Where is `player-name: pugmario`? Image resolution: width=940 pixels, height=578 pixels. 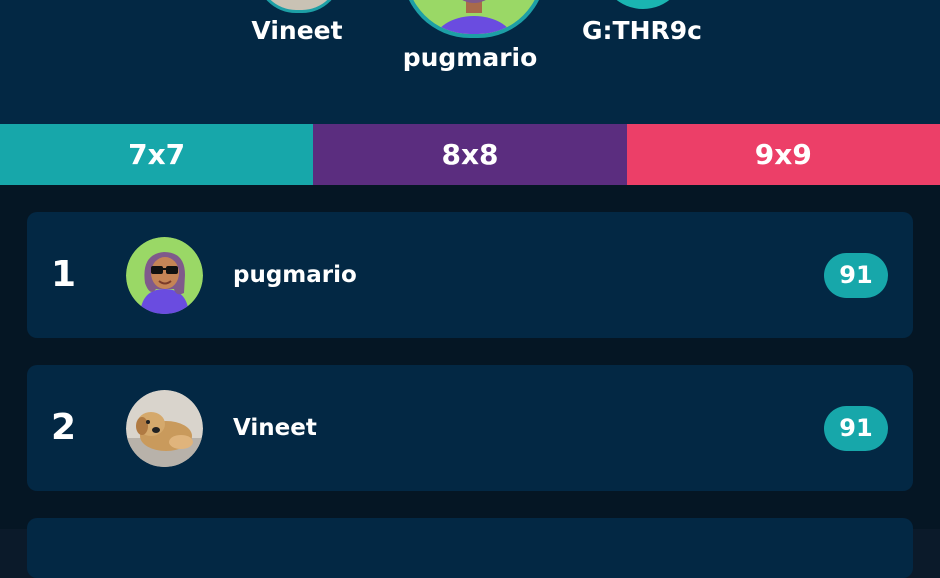 player-name: pugmario is located at coordinates (295, 275).